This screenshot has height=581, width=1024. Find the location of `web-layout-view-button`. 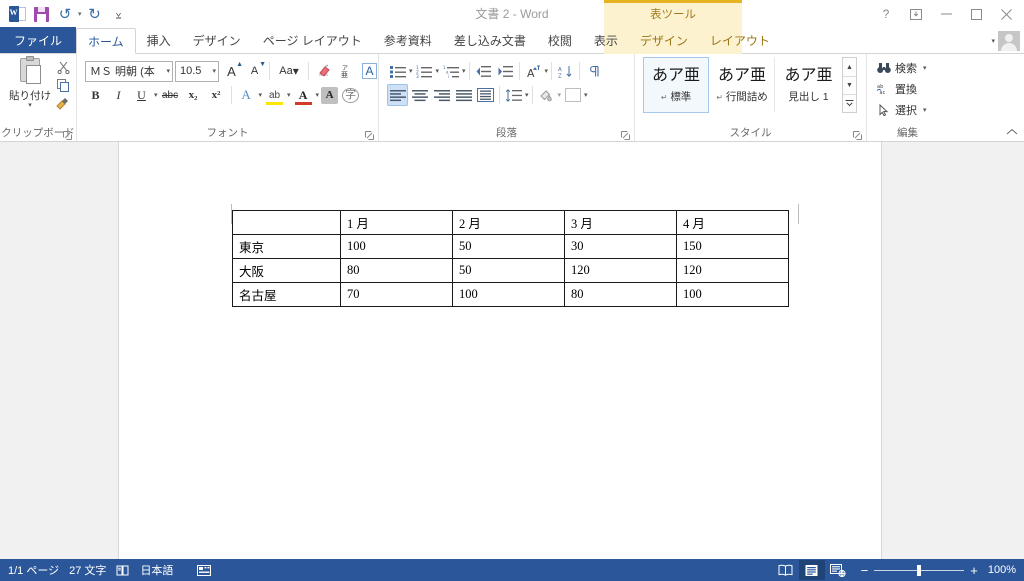

web-layout-view-button is located at coordinates (838, 570).